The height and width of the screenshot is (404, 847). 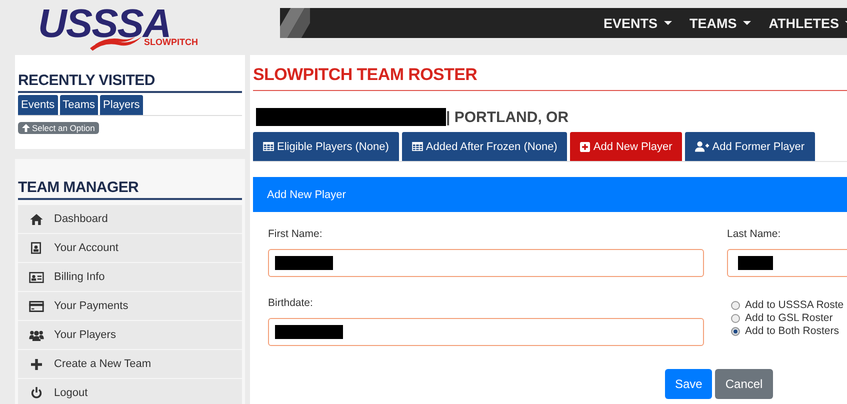 I want to click on radio-label: Add to GSL Roster, so click(x=789, y=318).